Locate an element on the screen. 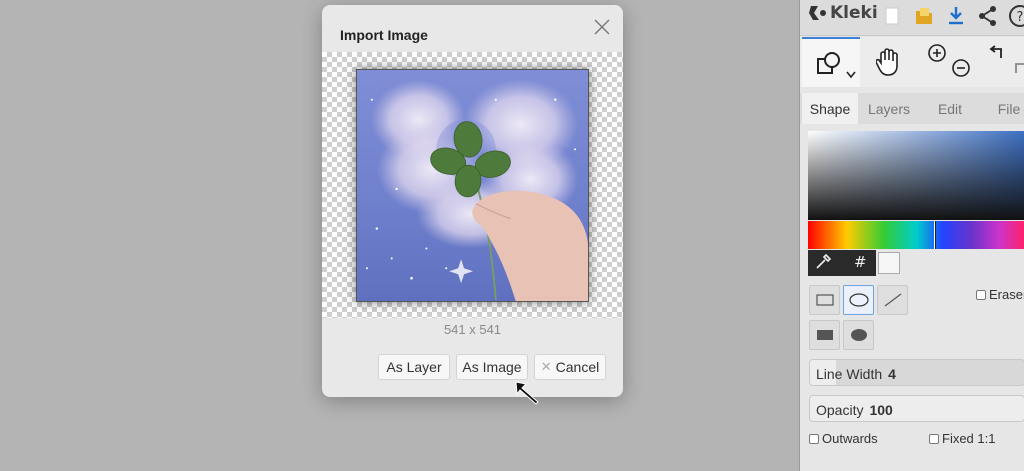 This screenshot has width=1024, height=471. image-dimensions: 541 x 541 is located at coordinates (472, 329).